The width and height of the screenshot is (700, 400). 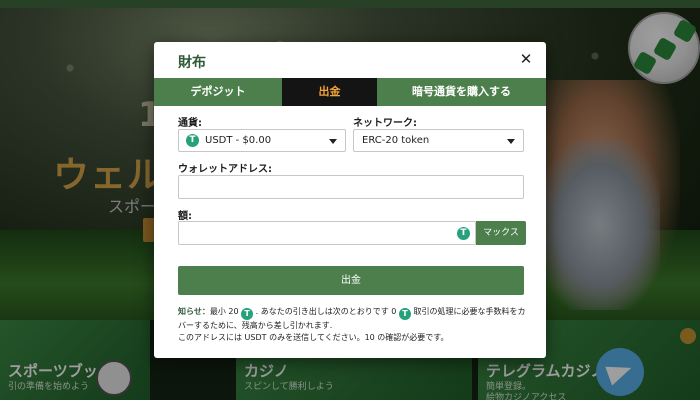 I want to click on tab-withdraw: 出金, so click(x=329, y=92).